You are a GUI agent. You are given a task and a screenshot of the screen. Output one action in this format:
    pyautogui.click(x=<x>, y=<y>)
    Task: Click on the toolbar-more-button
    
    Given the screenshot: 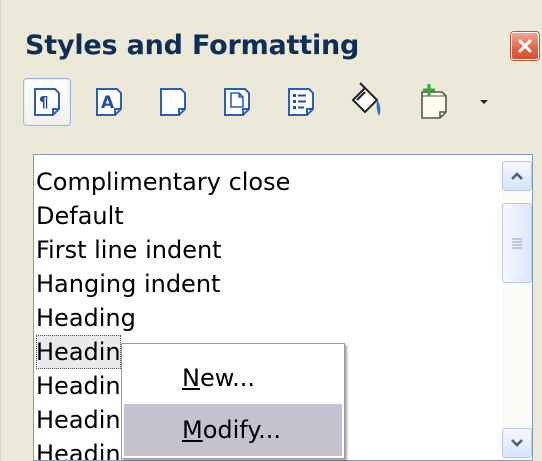 What is the action you would take?
    pyautogui.click(x=484, y=102)
    